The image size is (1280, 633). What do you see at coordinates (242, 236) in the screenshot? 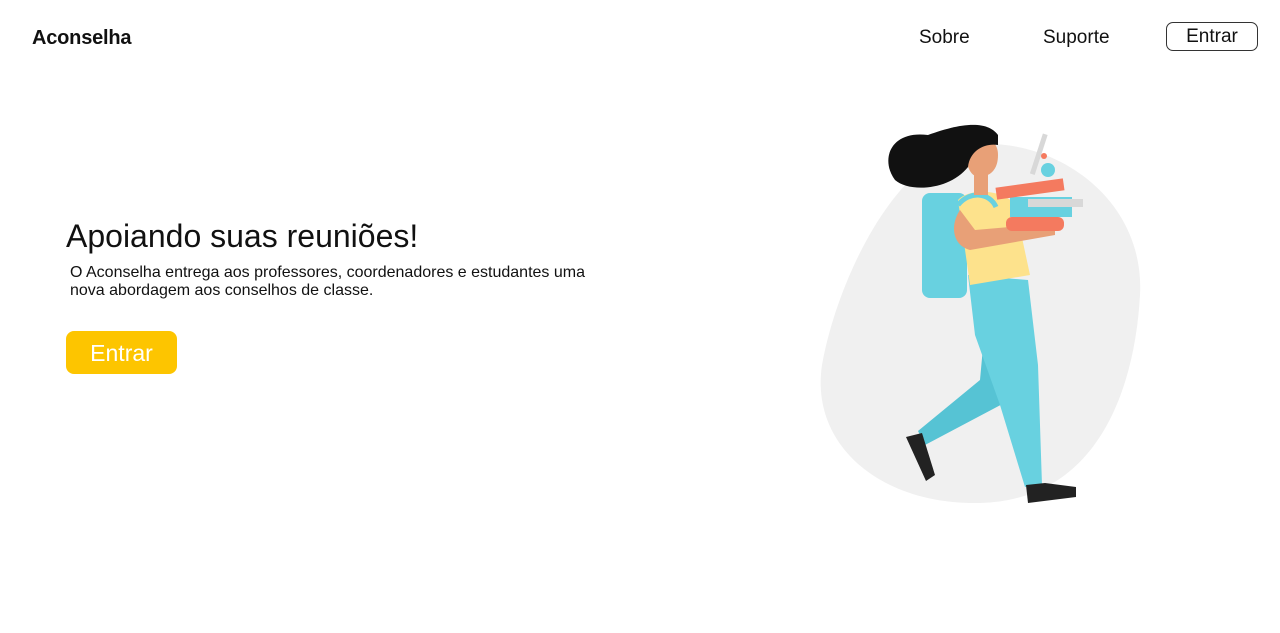
I see `hero-title: Apoiando suas reuniões!` at bounding box center [242, 236].